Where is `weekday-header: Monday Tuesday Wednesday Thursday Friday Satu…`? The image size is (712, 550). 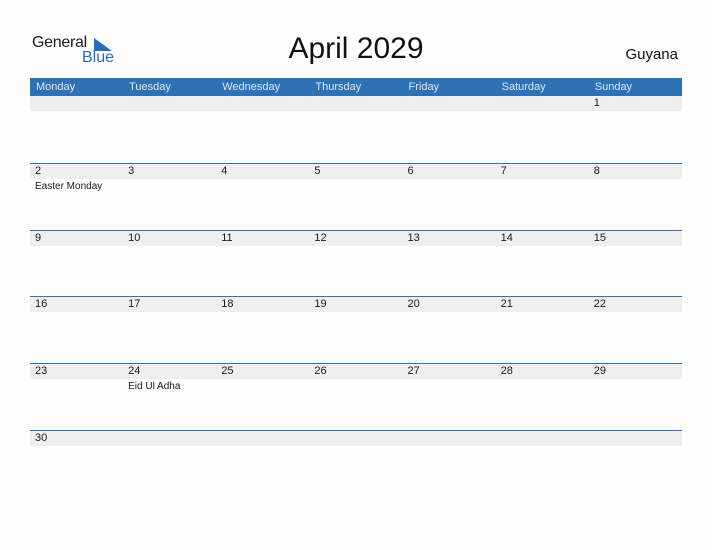 weekday-header: Monday Tuesday Wednesday Thursday Friday Satu… is located at coordinates (356, 87).